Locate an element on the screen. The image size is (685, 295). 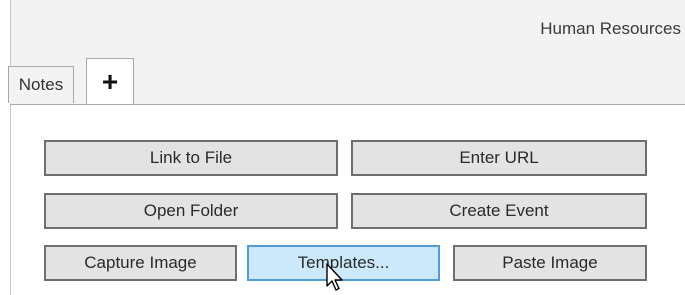
create-event-button: Create Event is located at coordinates (499, 211).